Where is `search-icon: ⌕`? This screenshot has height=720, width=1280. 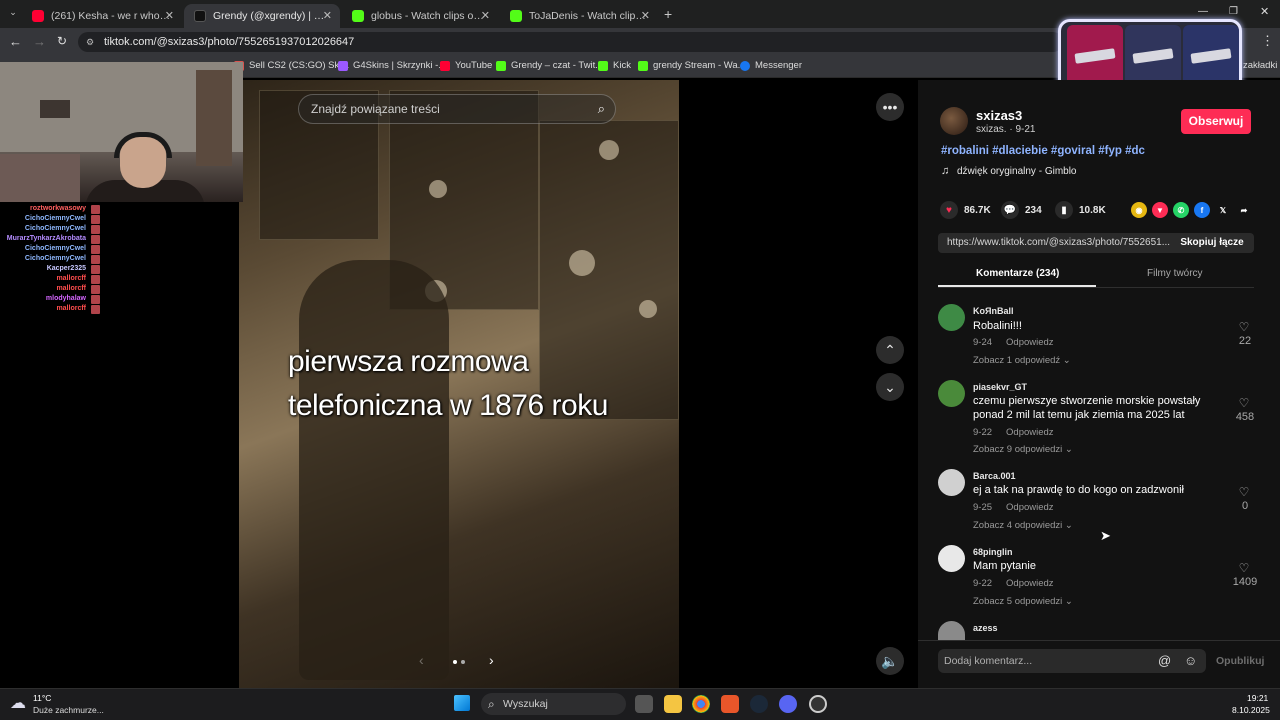 search-icon: ⌕ is located at coordinates (601, 109).